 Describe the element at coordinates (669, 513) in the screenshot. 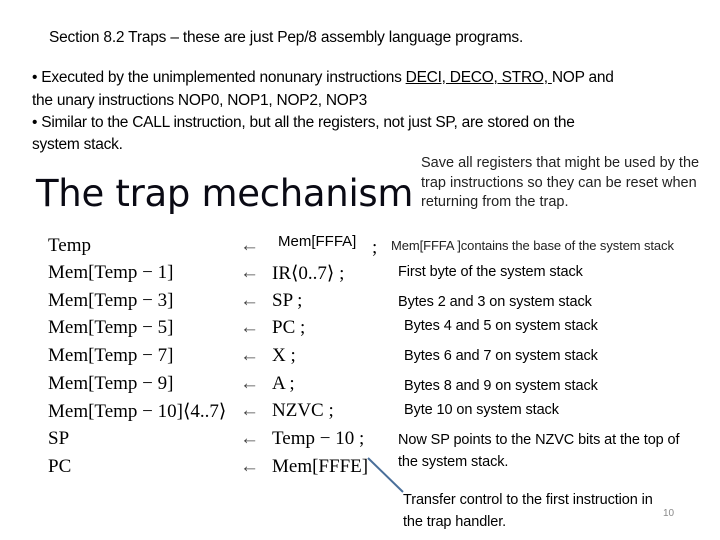

I see `page-number: 10` at that location.